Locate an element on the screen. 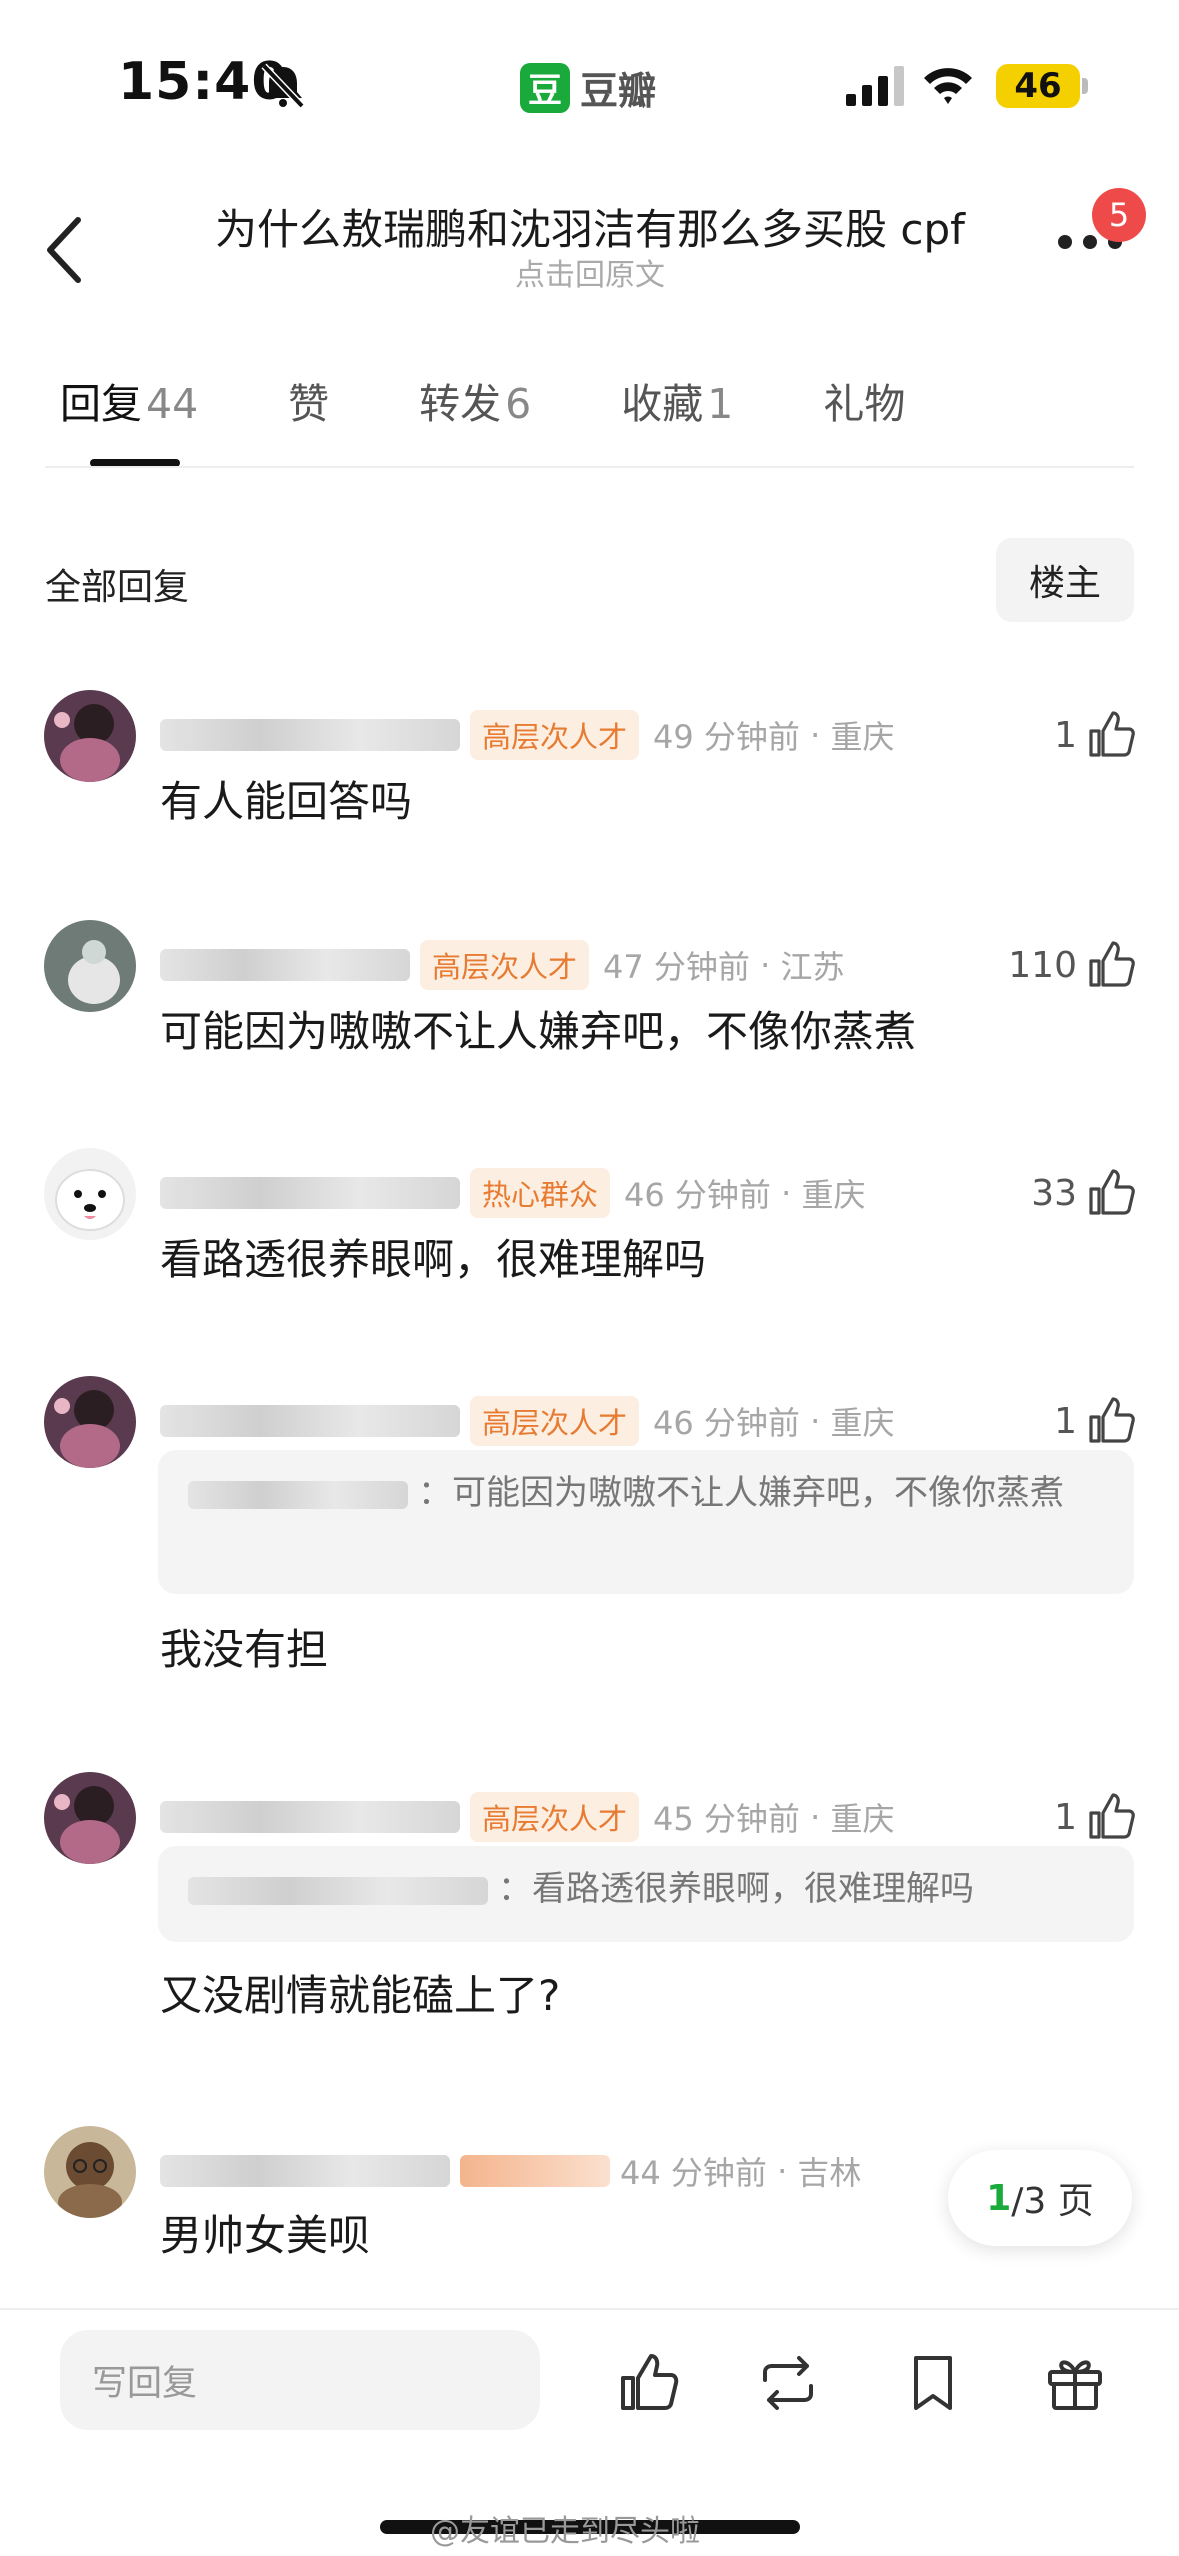 This screenshot has width=1179, height=2556. bookmark-icon is located at coordinates (933, 2383).